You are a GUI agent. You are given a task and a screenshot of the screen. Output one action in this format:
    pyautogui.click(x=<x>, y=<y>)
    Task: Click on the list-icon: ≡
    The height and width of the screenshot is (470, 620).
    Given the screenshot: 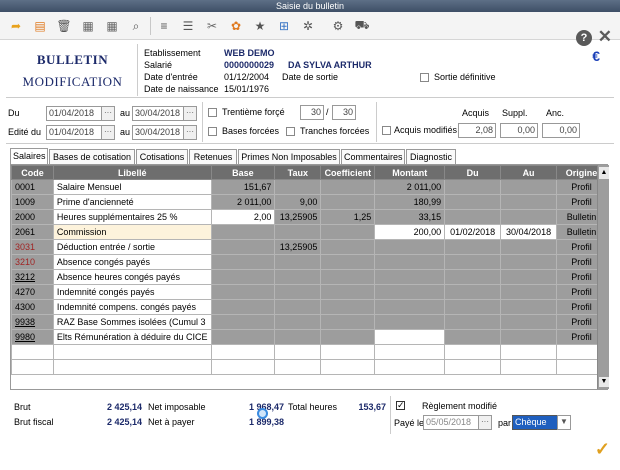 What is the action you would take?
    pyautogui.click(x=164, y=26)
    